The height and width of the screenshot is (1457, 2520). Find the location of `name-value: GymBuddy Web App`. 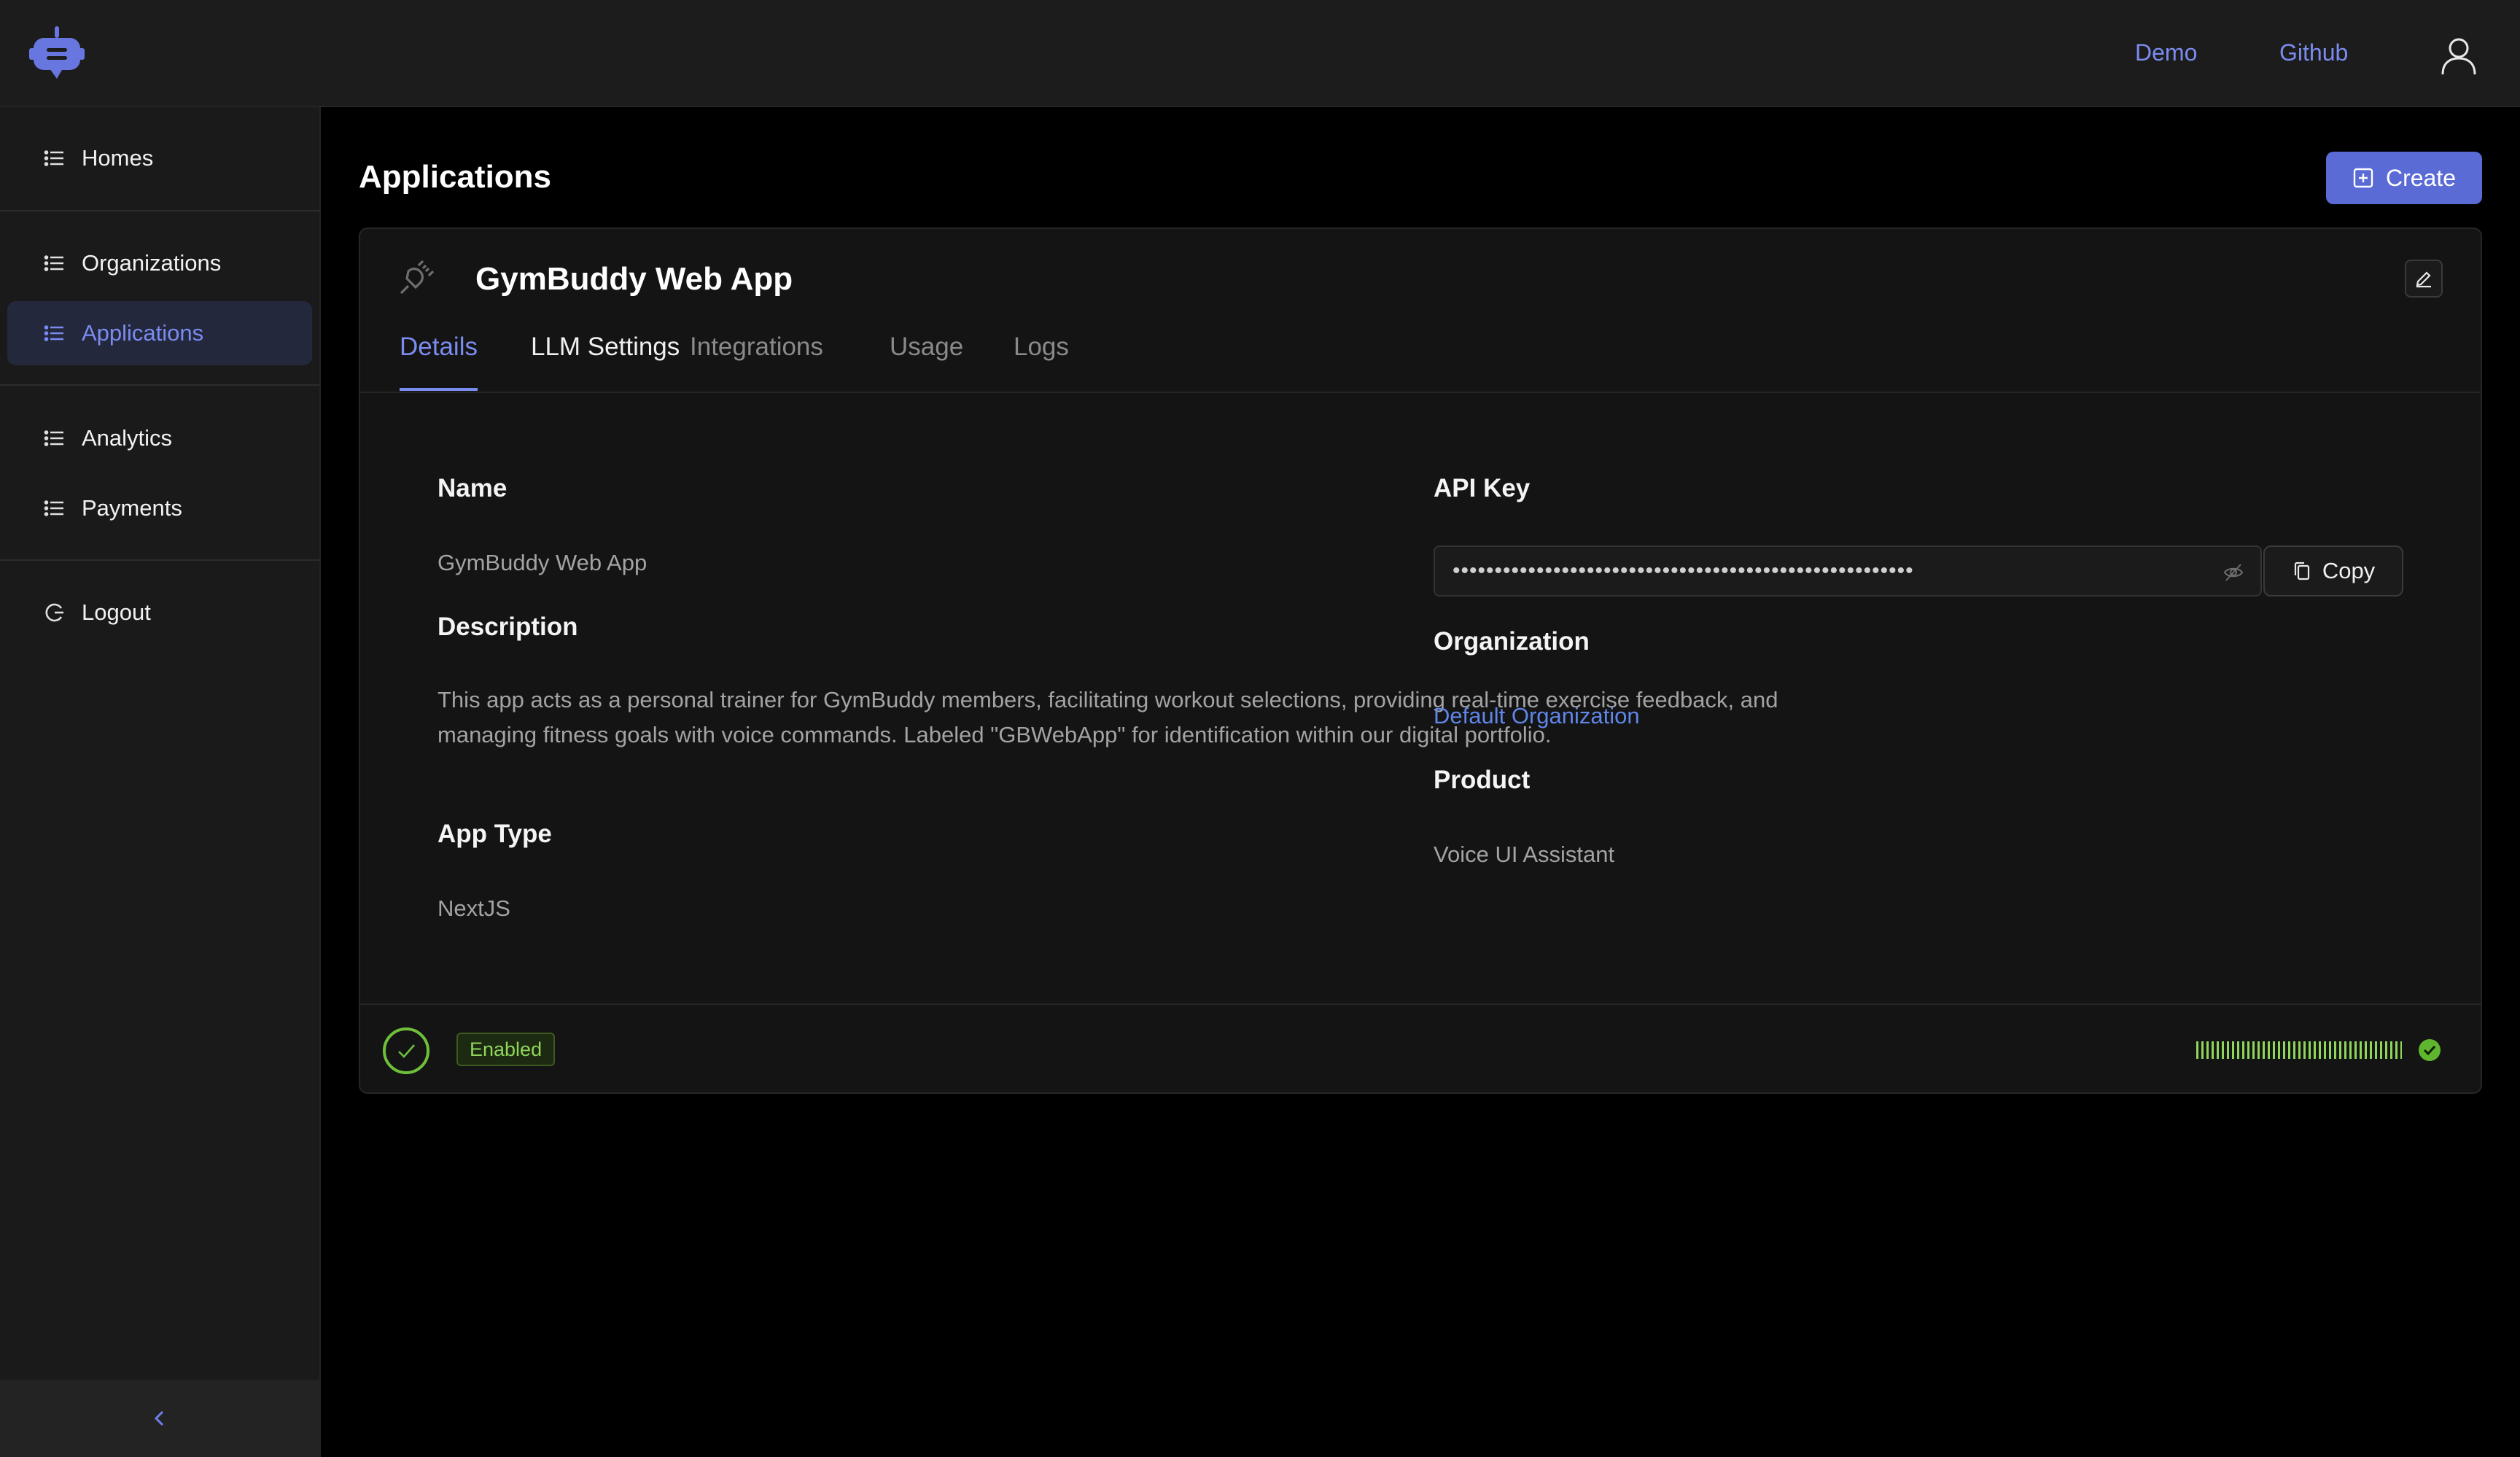

name-value: GymBuddy Web App is located at coordinates (543, 563).